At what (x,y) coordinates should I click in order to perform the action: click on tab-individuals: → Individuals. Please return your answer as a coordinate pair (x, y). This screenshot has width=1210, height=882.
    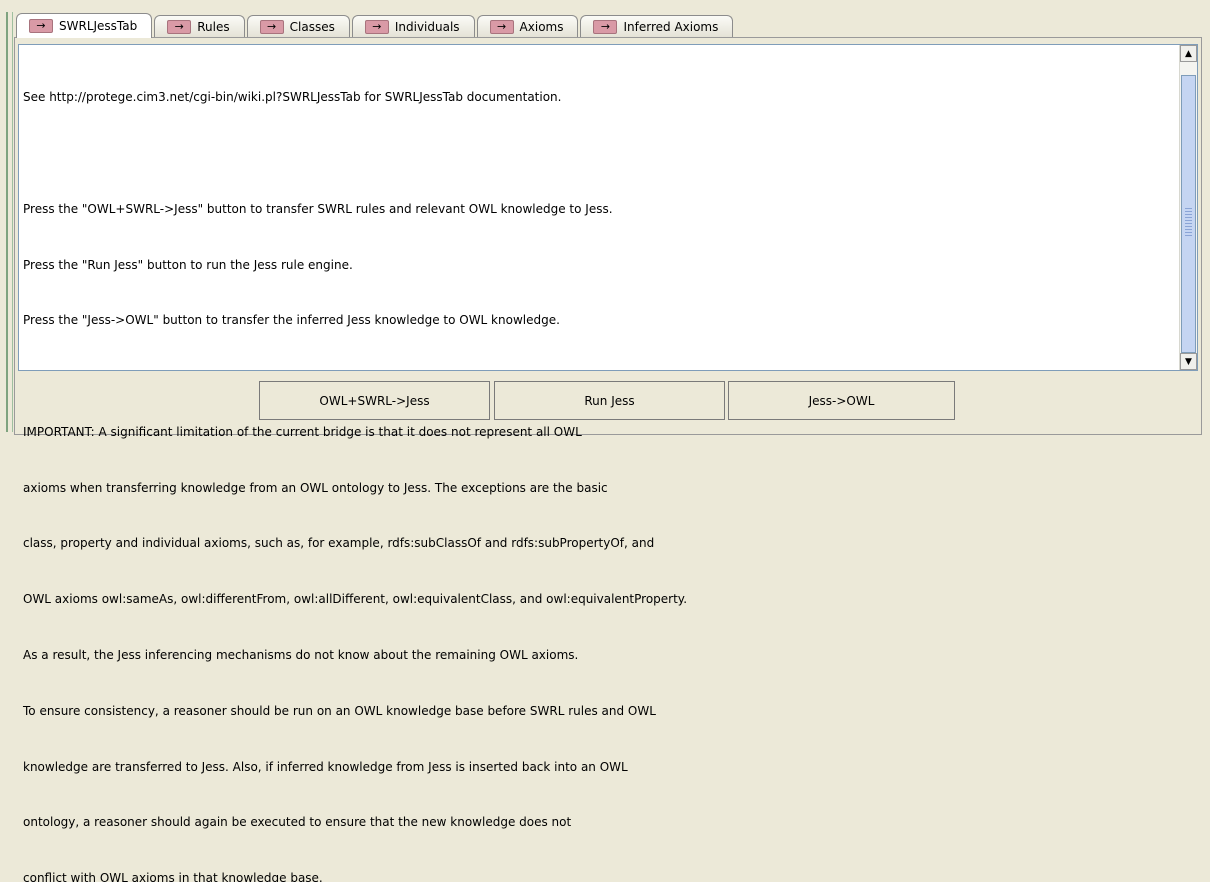
    Looking at the image, I should click on (413, 26).